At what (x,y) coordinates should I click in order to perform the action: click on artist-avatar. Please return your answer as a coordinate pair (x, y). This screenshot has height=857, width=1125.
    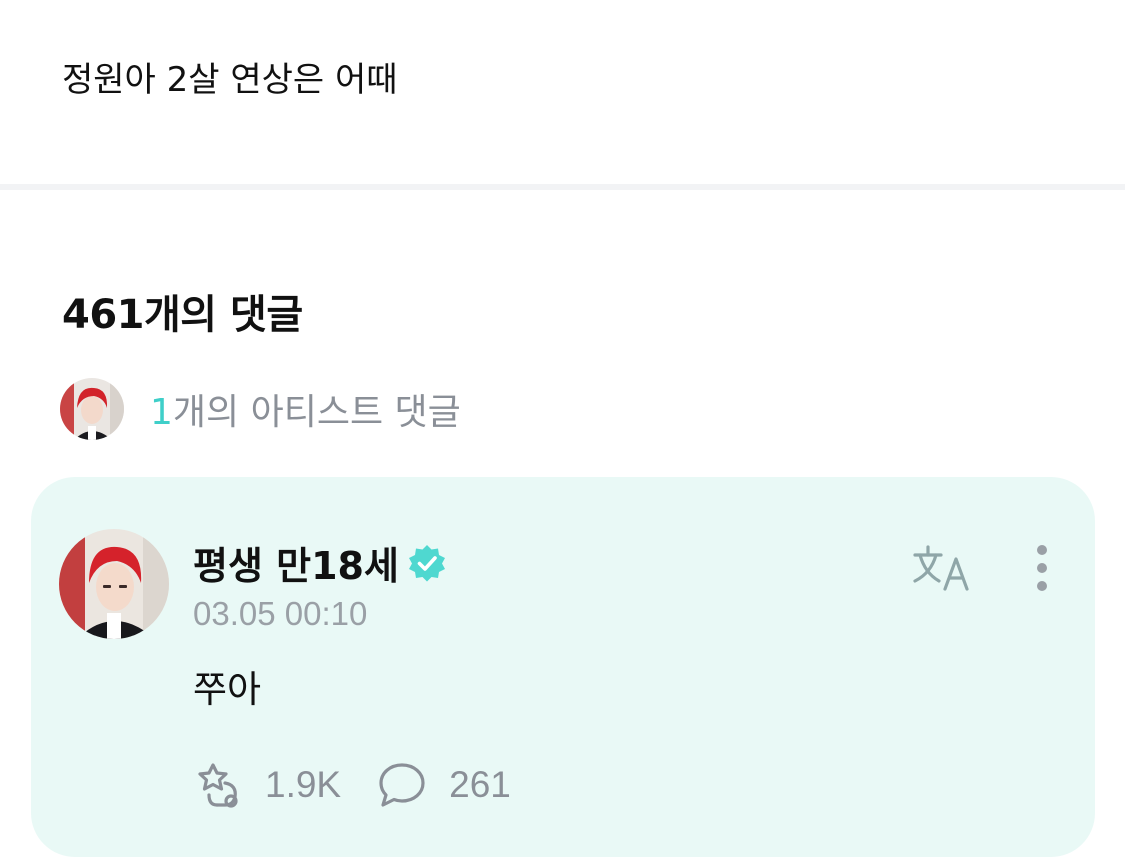
    Looking at the image, I should click on (92, 409).